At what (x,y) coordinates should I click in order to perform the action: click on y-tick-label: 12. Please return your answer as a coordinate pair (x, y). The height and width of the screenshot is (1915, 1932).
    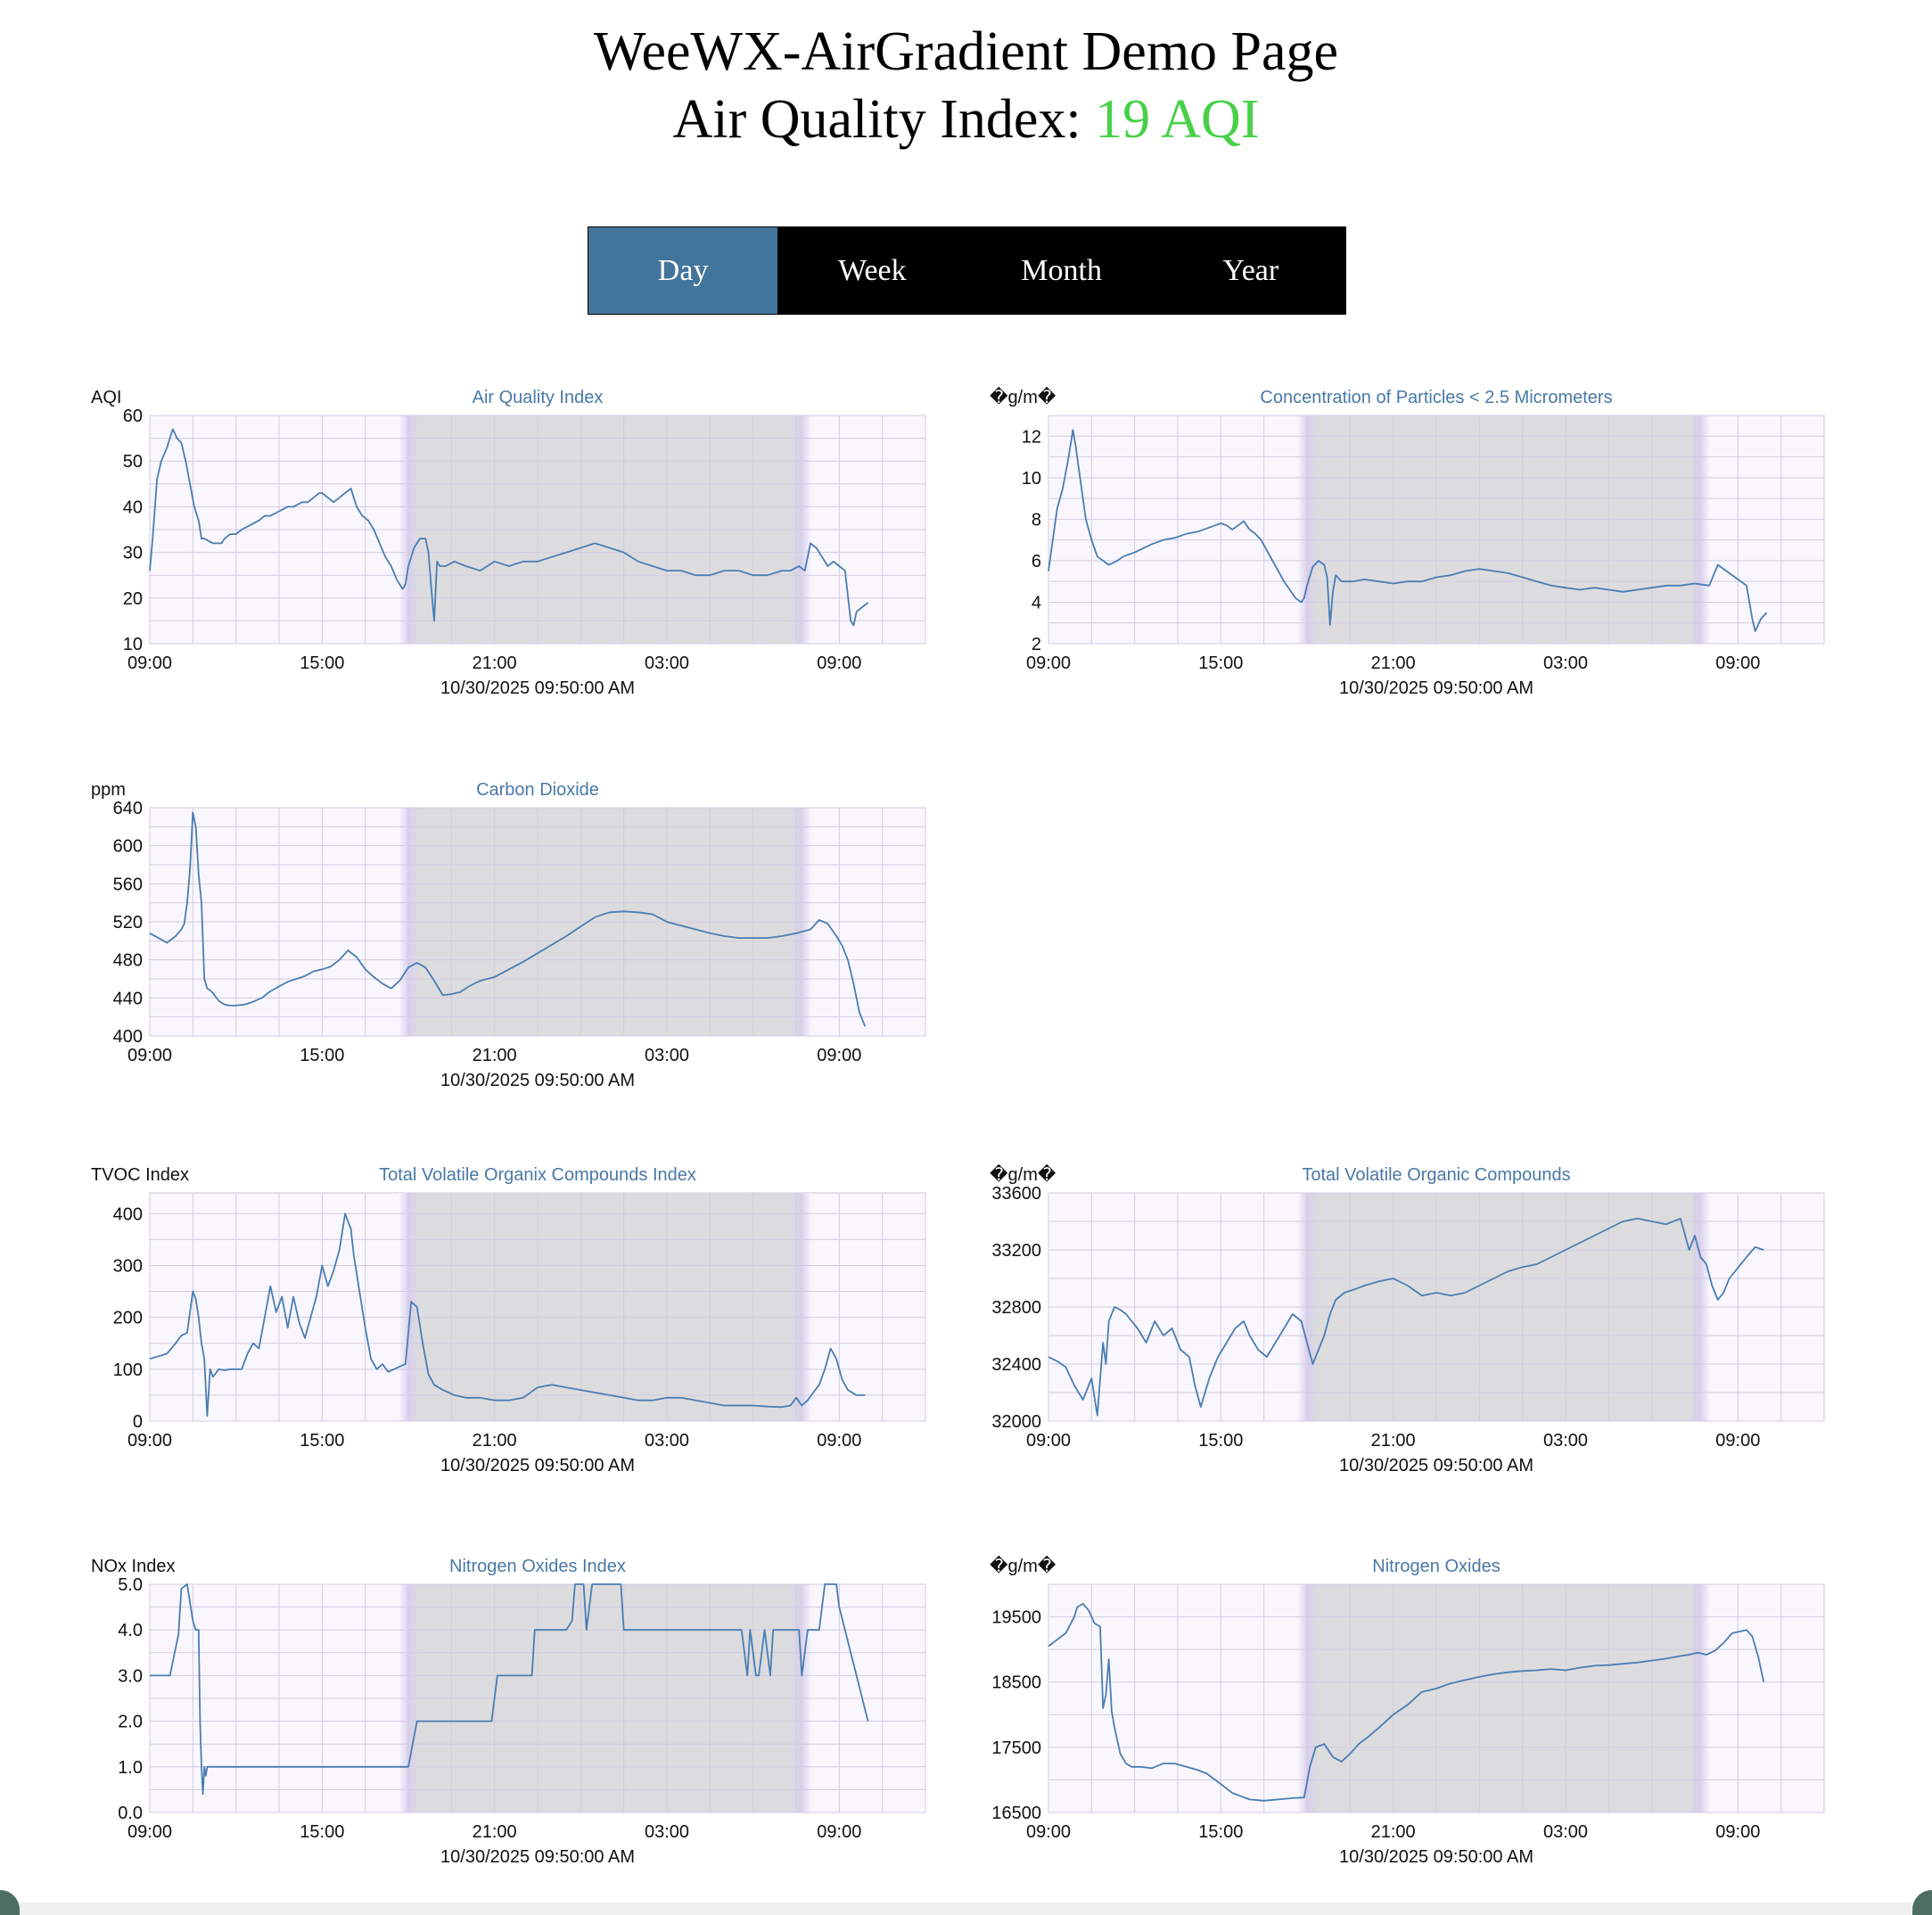
    Looking at the image, I should click on (1031, 437).